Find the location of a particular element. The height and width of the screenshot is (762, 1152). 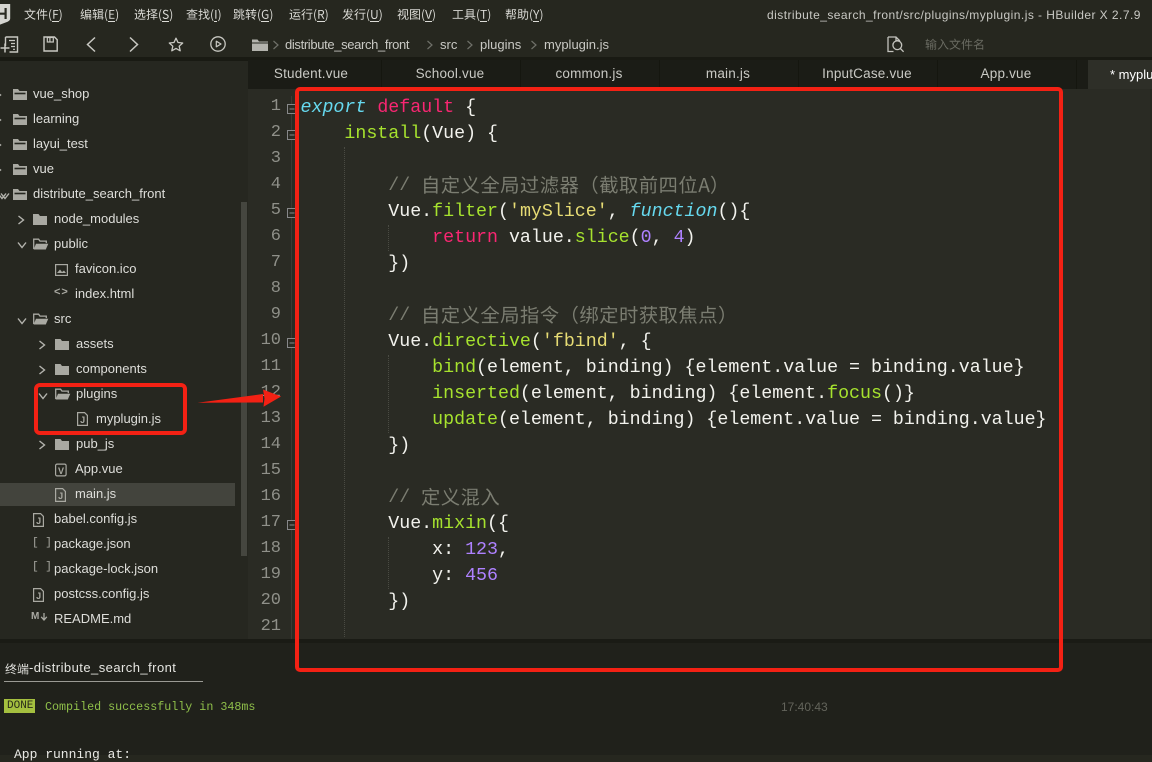

svg-text: V is located at coordinates (61, 471).